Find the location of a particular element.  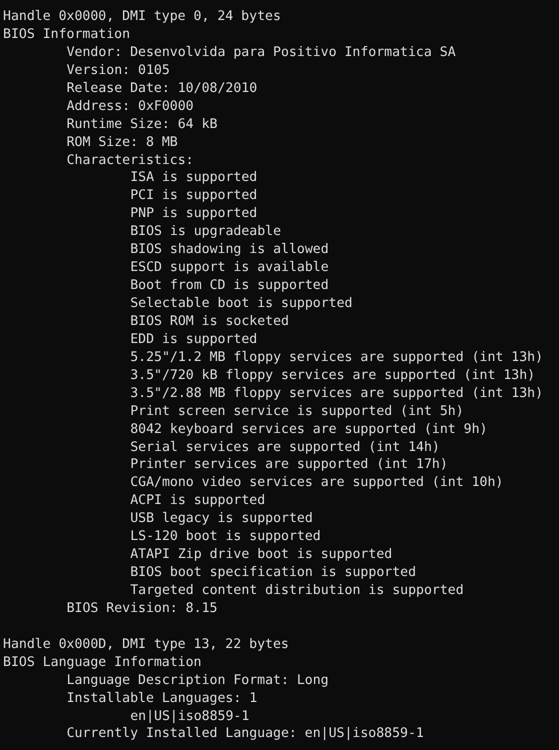

terminal-line: Serial services are supported (int 14h) is located at coordinates (284, 447).